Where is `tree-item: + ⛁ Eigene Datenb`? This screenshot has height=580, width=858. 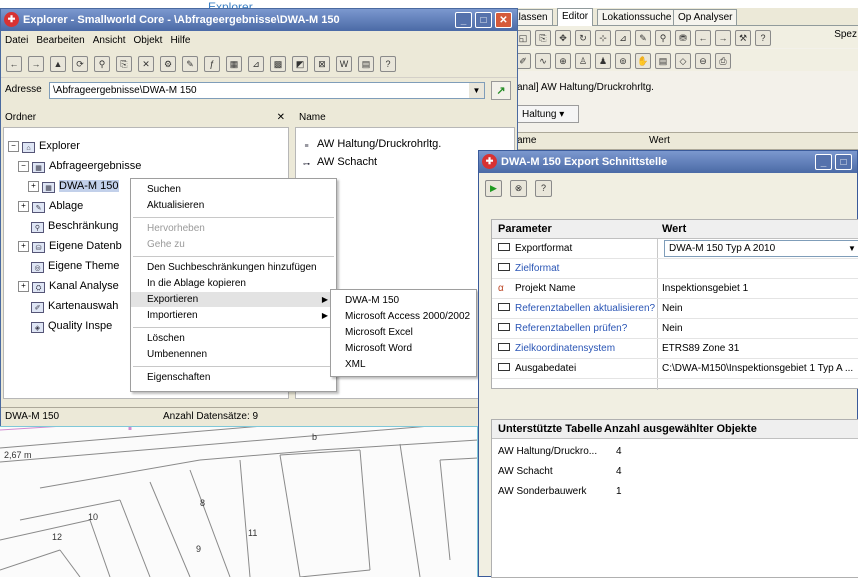
tree-item: + ⛁ Eigene Datenb is located at coordinates (70, 246).